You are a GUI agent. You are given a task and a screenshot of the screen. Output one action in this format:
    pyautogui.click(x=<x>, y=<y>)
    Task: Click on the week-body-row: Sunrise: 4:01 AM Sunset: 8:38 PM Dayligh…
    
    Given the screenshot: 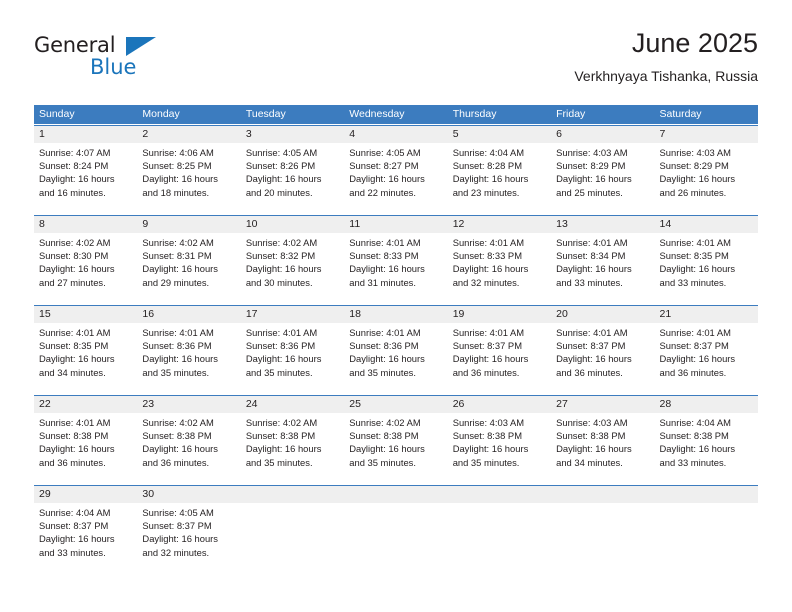 What is the action you would take?
    pyautogui.click(x=396, y=448)
    